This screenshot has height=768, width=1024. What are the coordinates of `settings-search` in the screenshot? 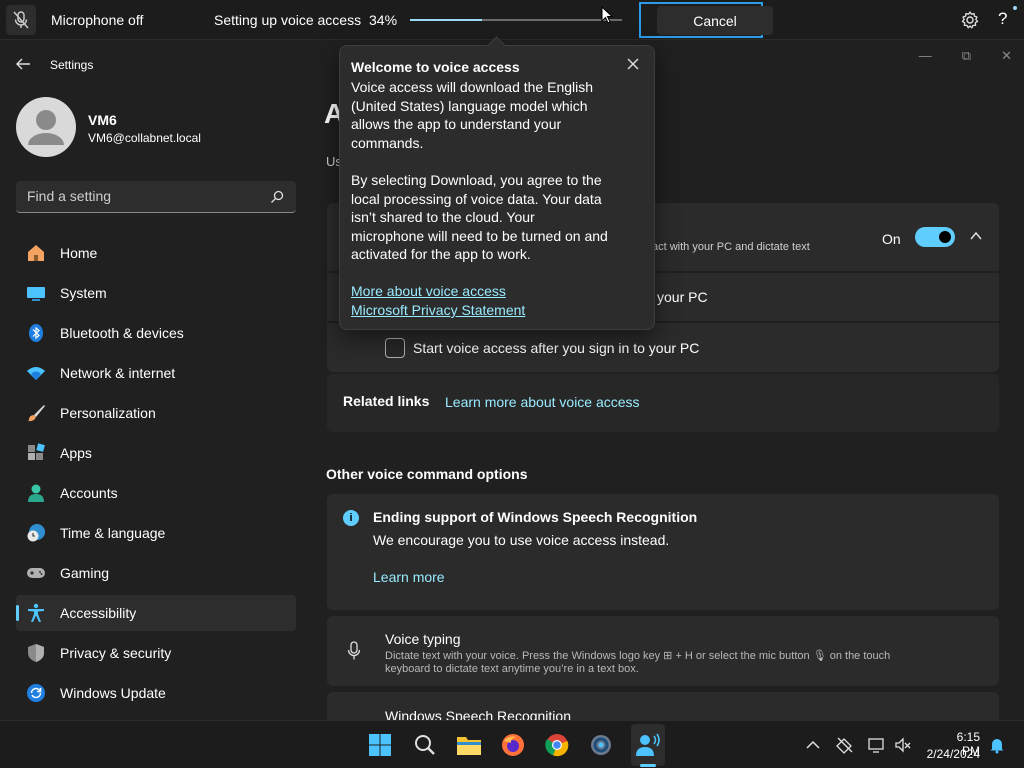 It's located at (156, 197).